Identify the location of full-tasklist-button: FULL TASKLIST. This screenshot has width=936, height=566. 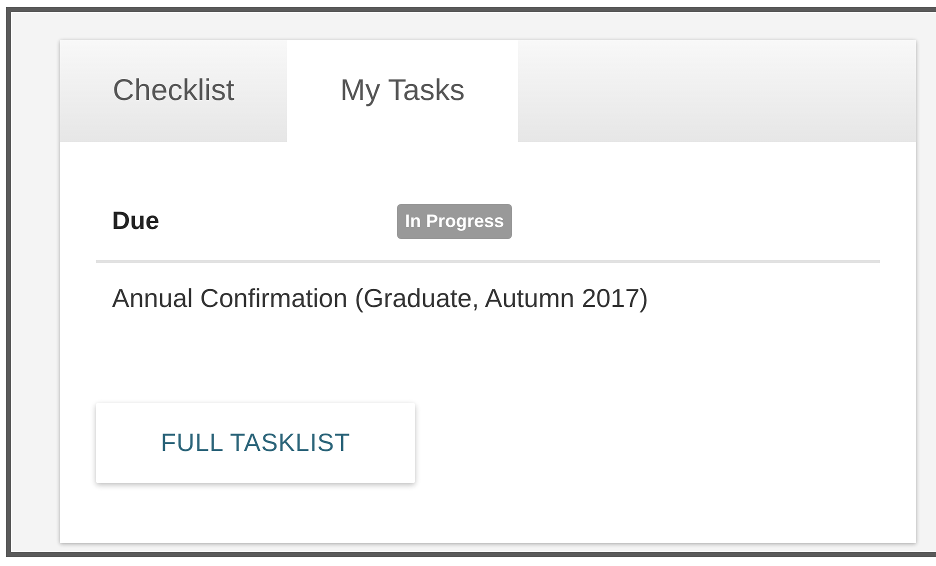
(255, 443).